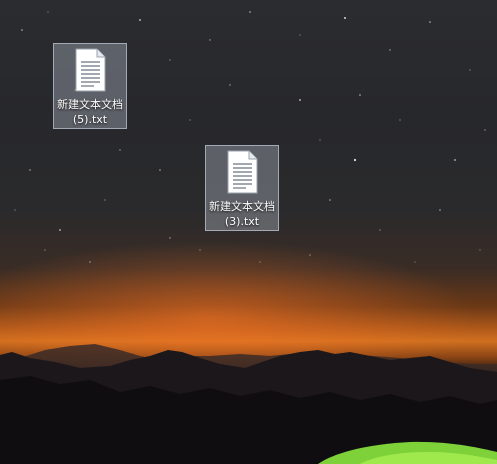 This screenshot has width=497, height=464. I want to click on desktop-icon-label: 新建文本文档 (5).txt, so click(90, 112).